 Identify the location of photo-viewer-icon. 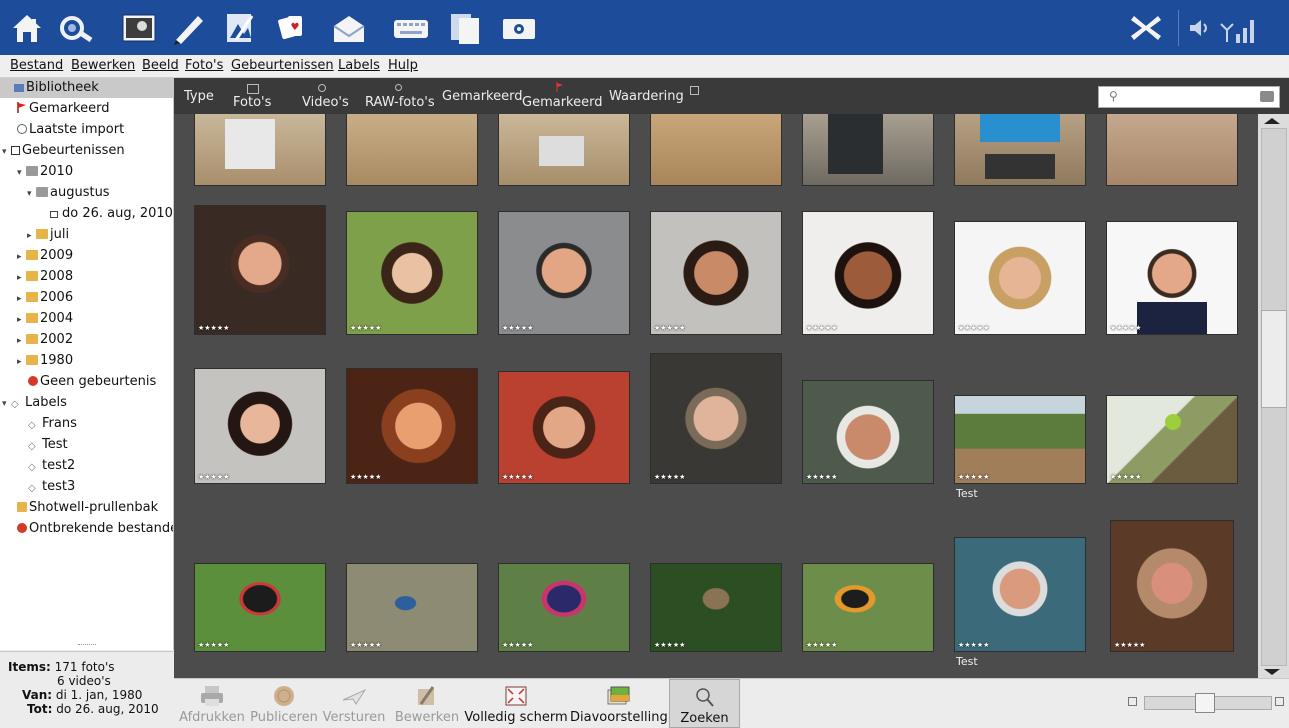
(139, 28).